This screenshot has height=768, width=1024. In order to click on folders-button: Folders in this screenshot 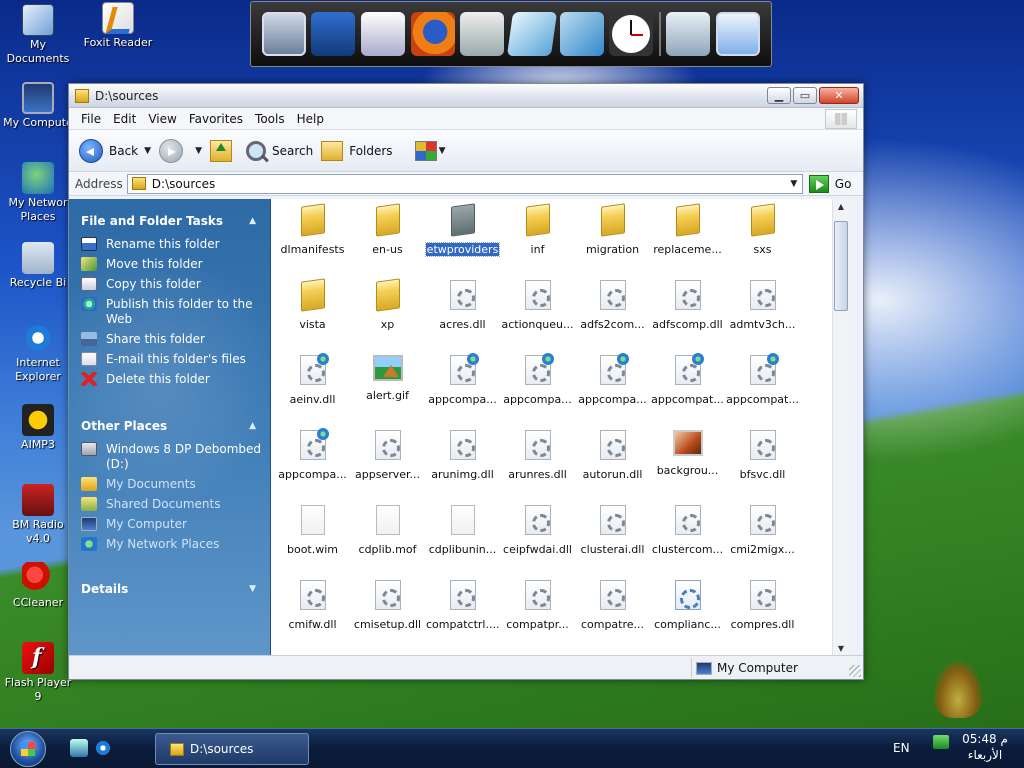, I will do `click(357, 150)`.